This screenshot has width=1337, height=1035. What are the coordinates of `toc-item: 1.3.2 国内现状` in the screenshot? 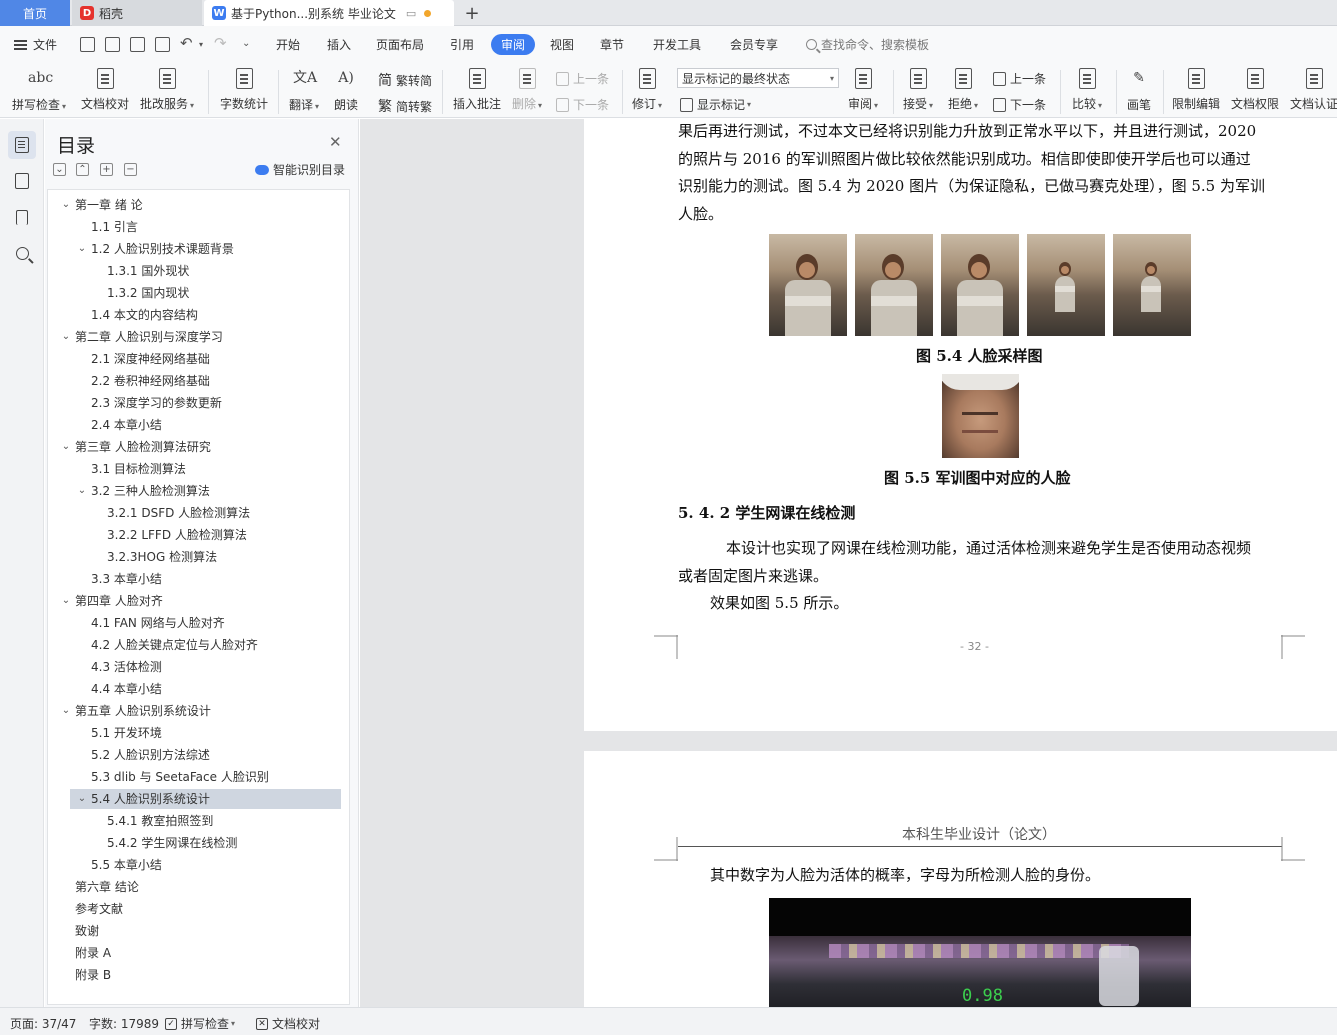 It's located at (194, 293).